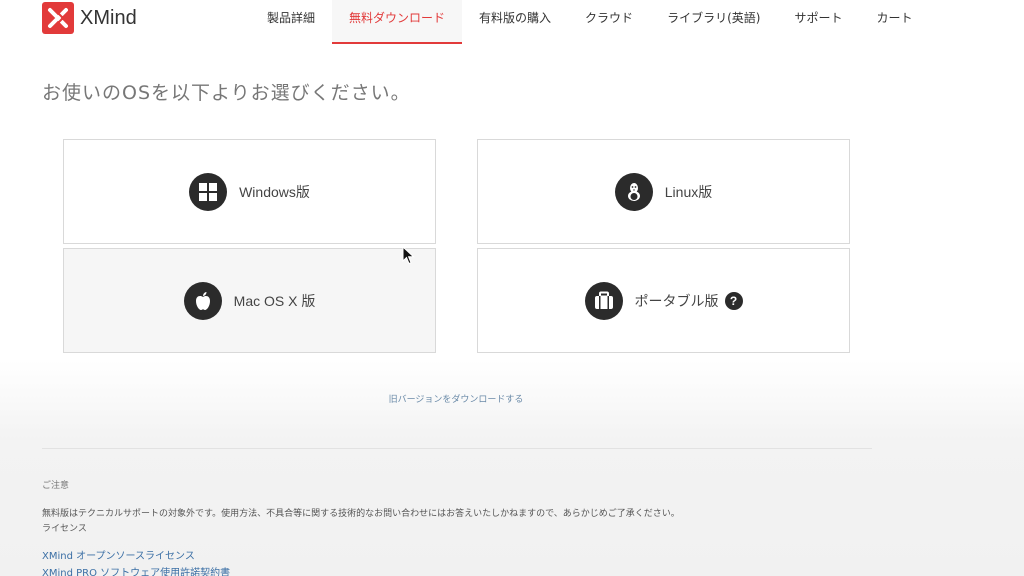  I want to click on apple-icon, so click(202, 300).